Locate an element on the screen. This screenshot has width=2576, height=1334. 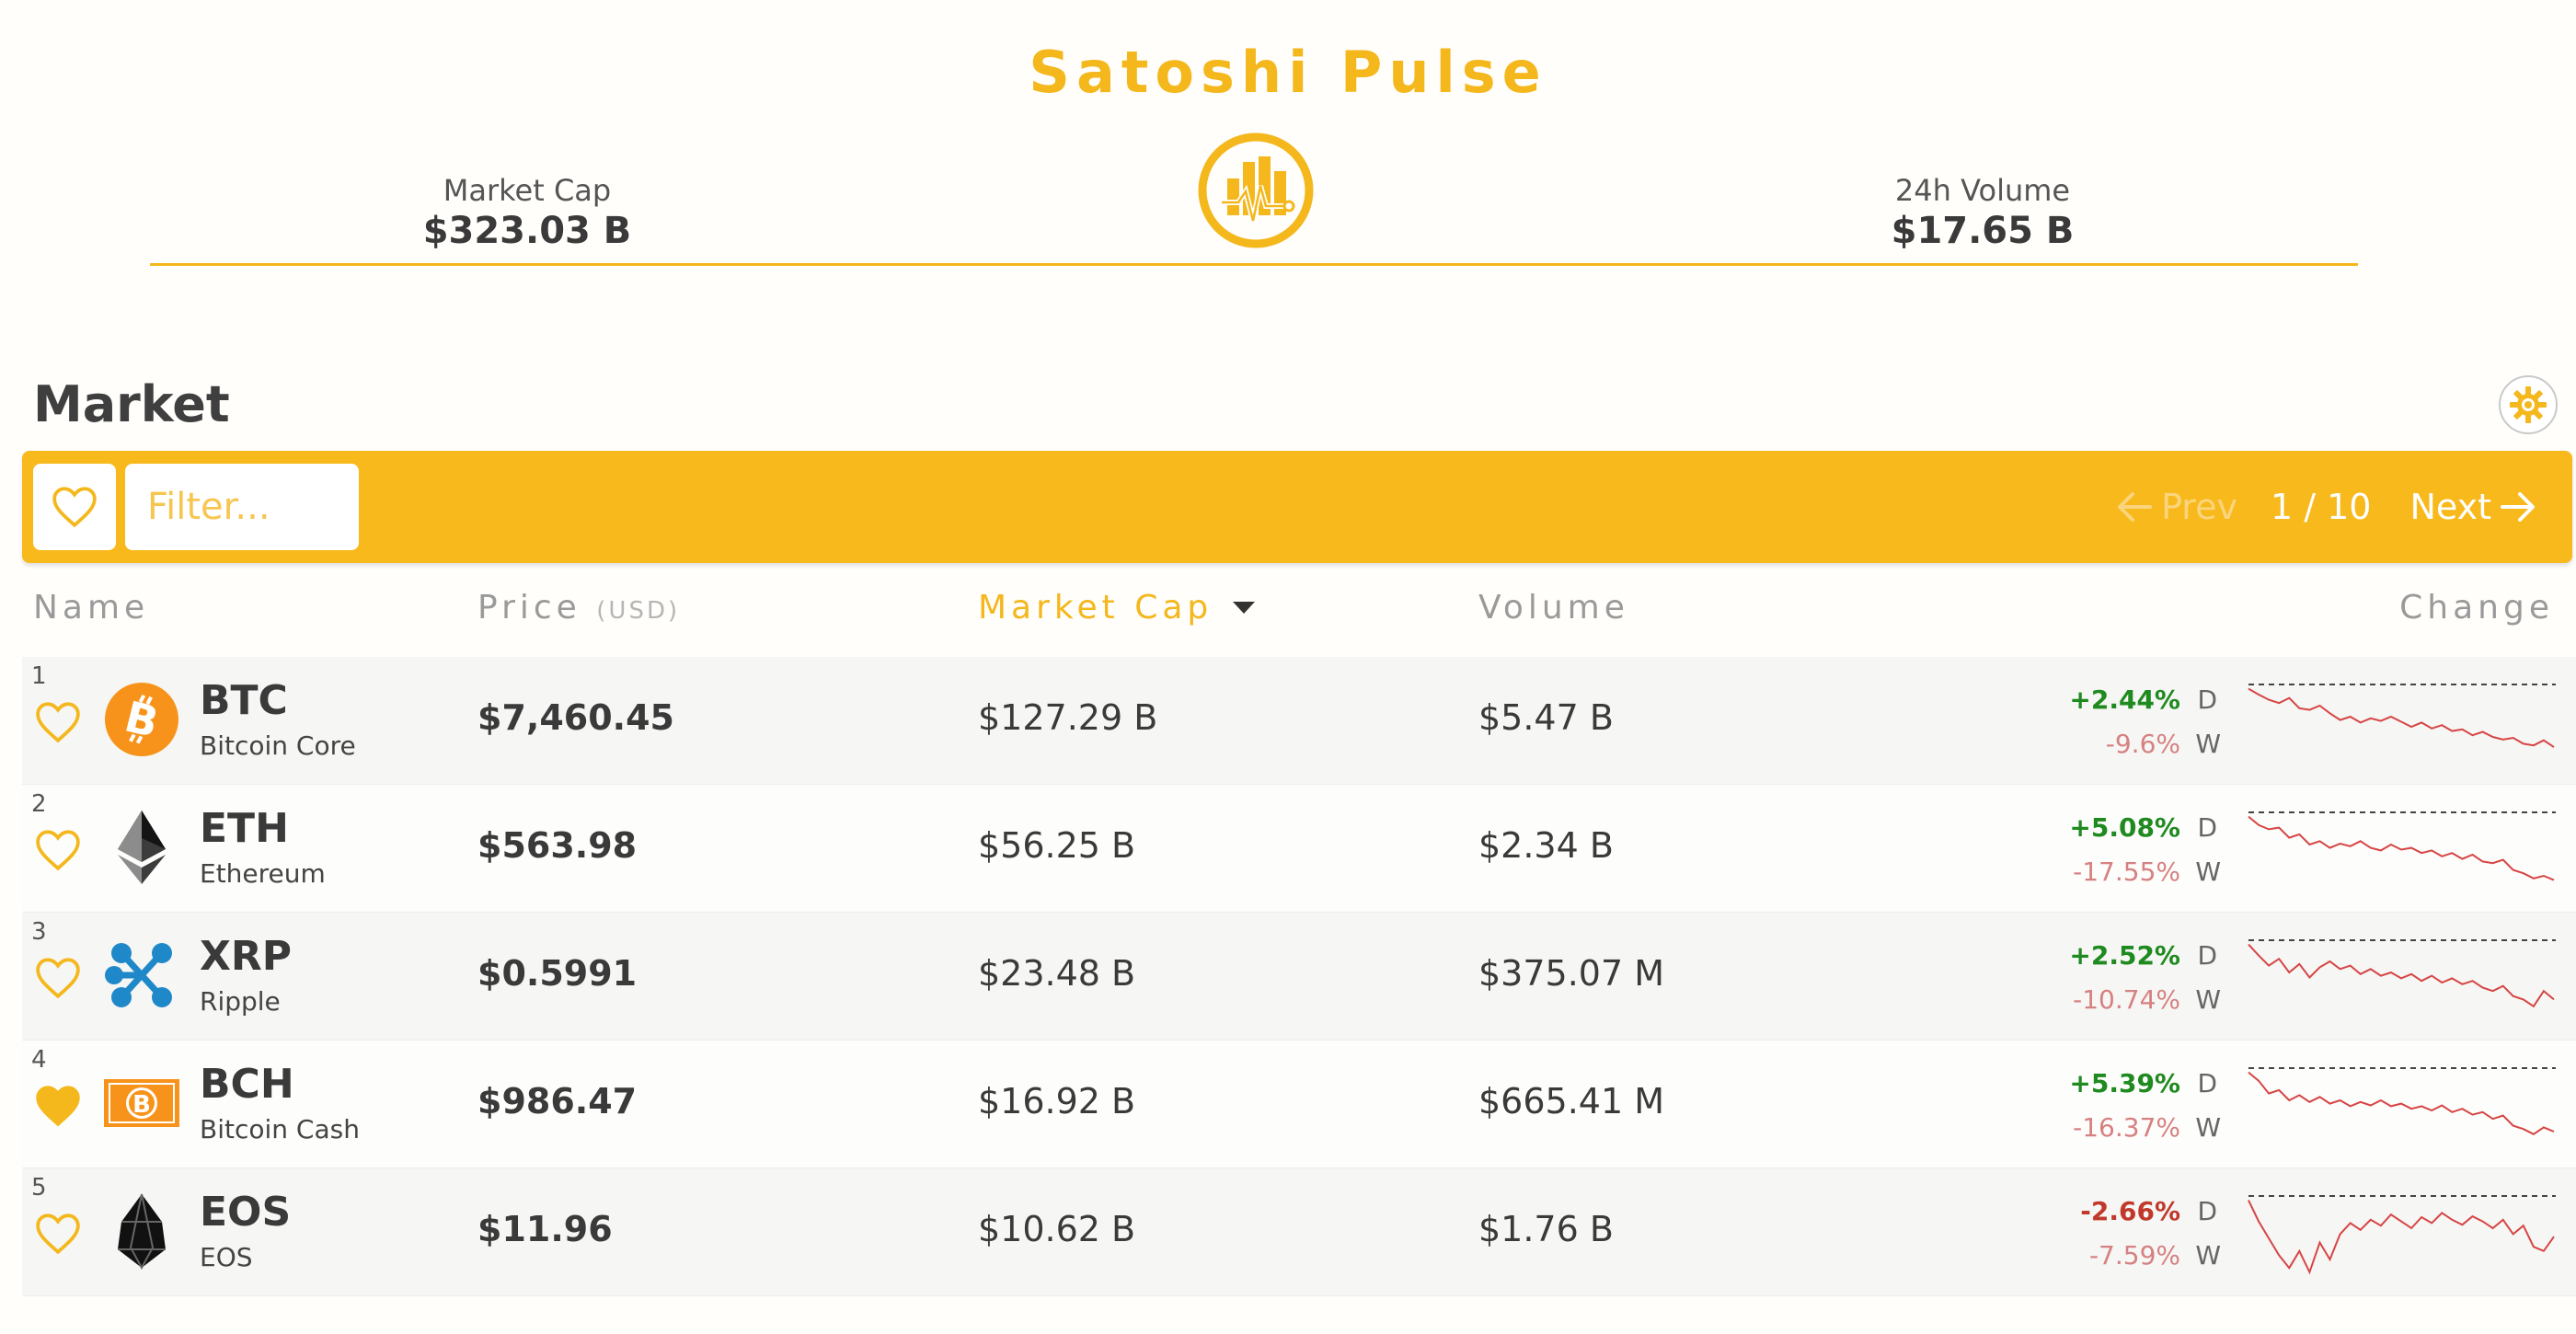
change-week: -17.55% is located at coordinates (2126, 872).